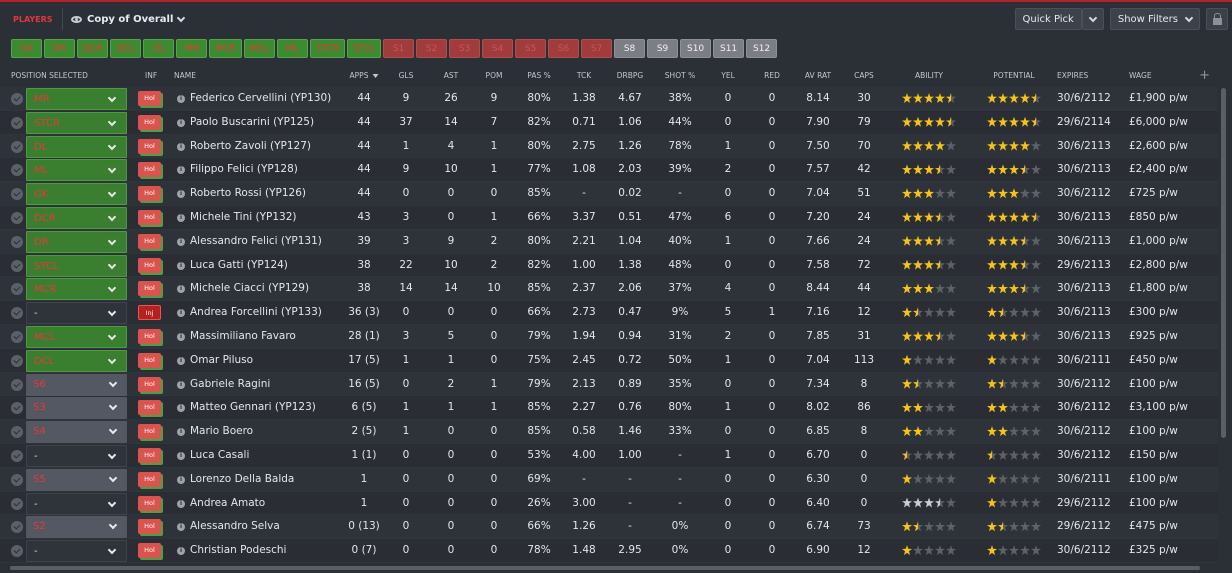  I want to click on position-chip-s7: S7, so click(597, 48).